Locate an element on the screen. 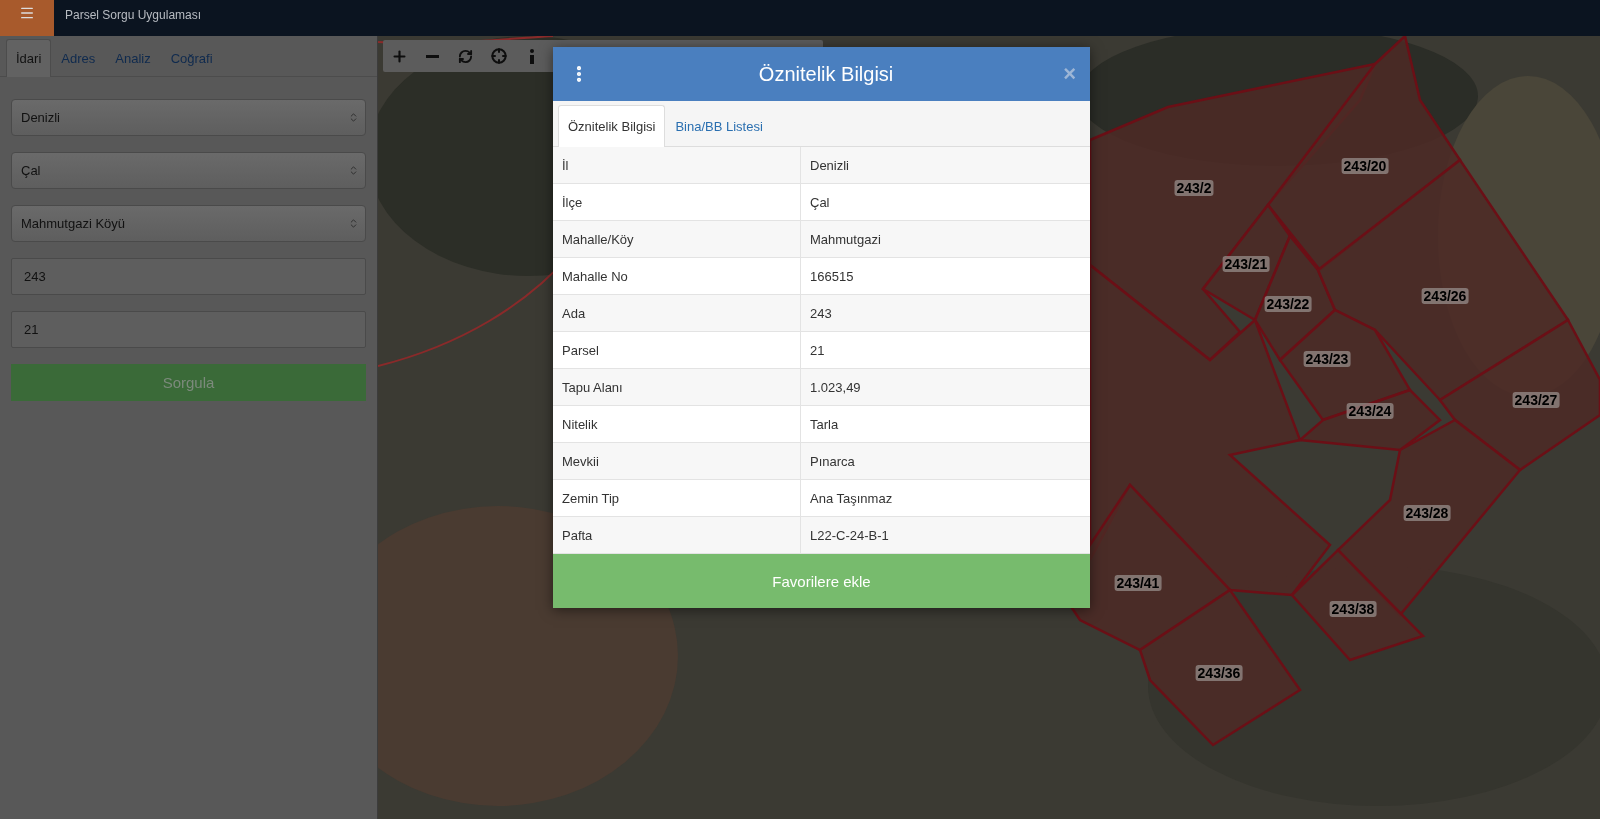 The width and height of the screenshot is (1600, 819). parcel-label: 243/21 is located at coordinates (1246, 264).